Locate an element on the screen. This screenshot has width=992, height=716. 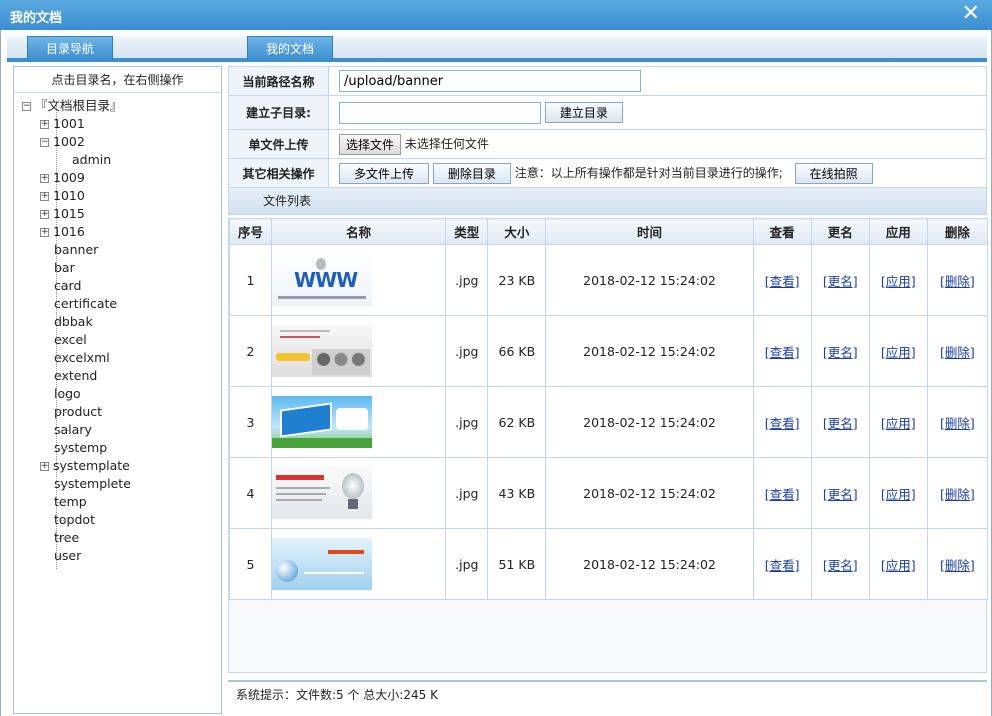
tree-root: − 『文档根目录』 is located at coordinates (121, 106).